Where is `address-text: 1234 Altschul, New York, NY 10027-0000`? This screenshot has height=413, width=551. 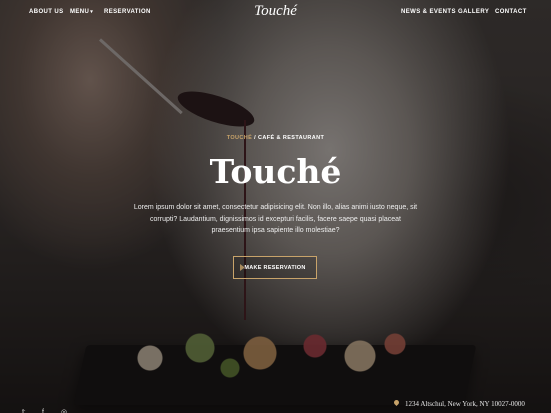 address-text: 1234 Altschul, New York, NY 10027-0000 is located at coordinates (465, 404).